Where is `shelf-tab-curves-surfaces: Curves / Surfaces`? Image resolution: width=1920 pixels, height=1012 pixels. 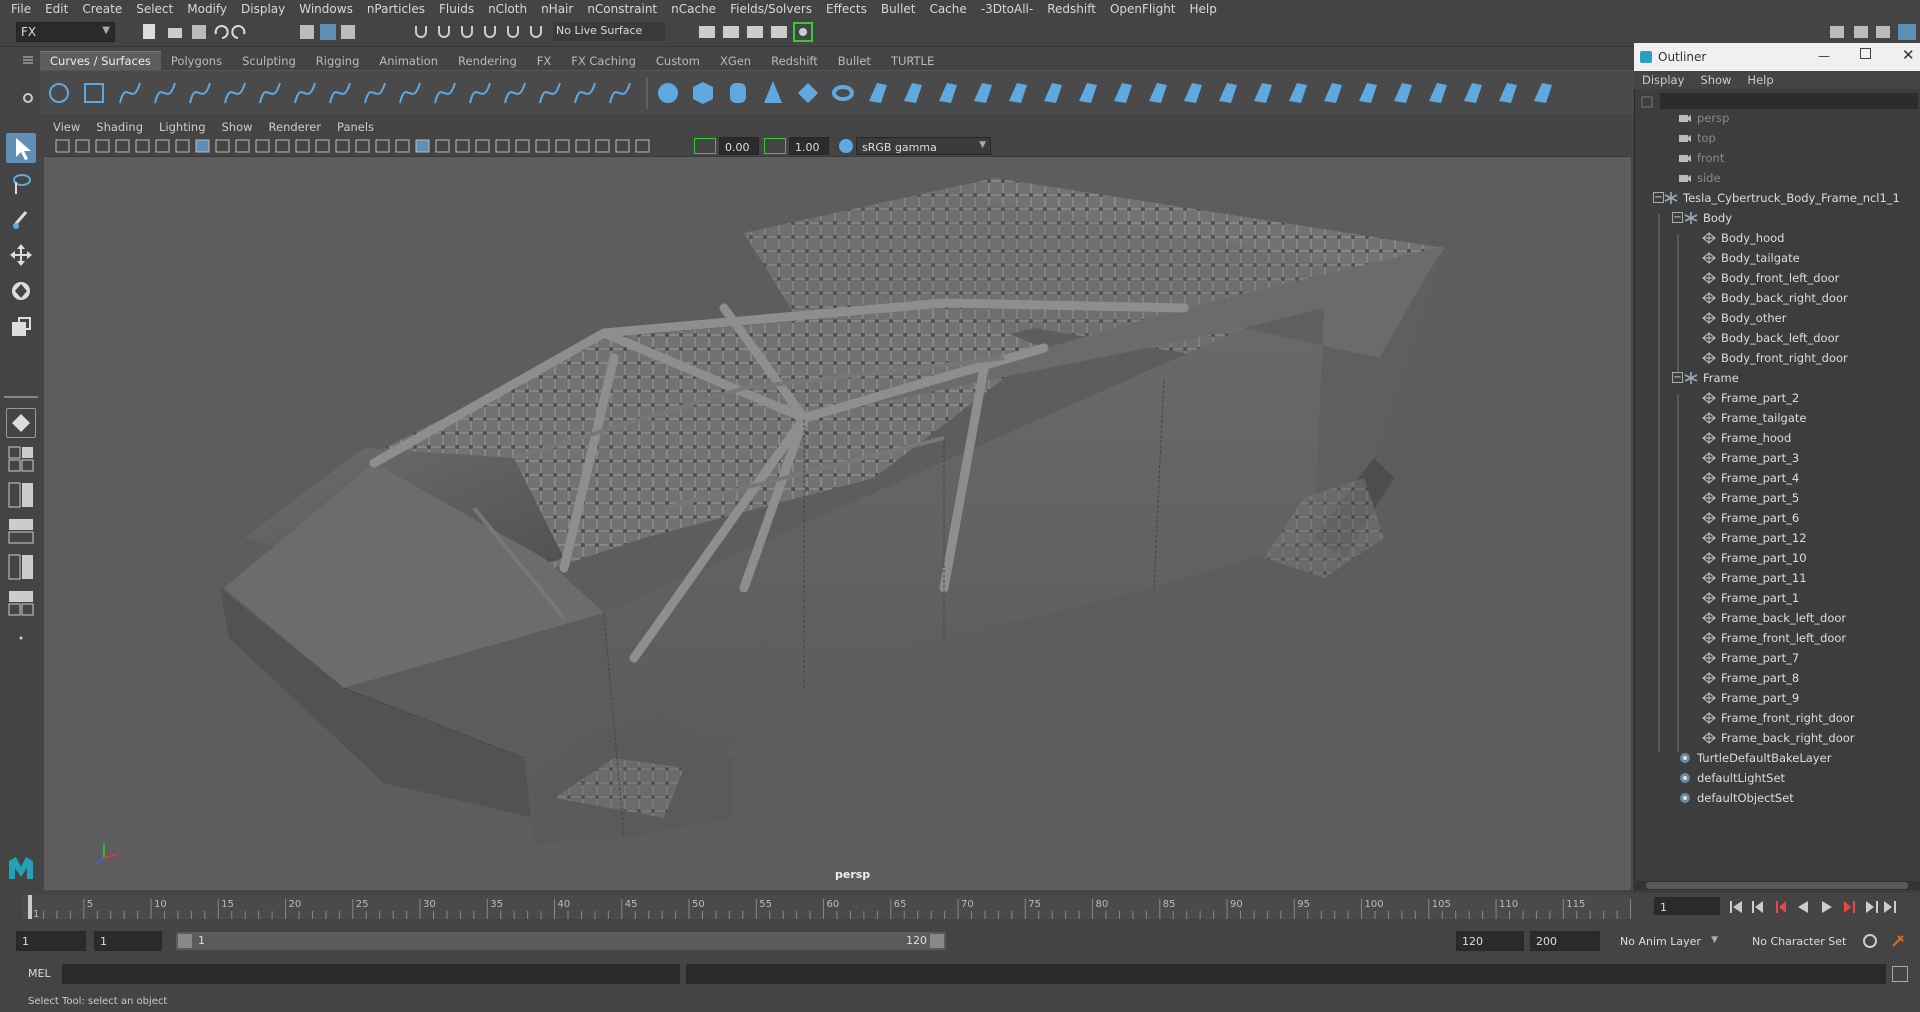 shelf-tab-curves-surfaces: Curves / Surfaces is located at coordinates (100, 60).